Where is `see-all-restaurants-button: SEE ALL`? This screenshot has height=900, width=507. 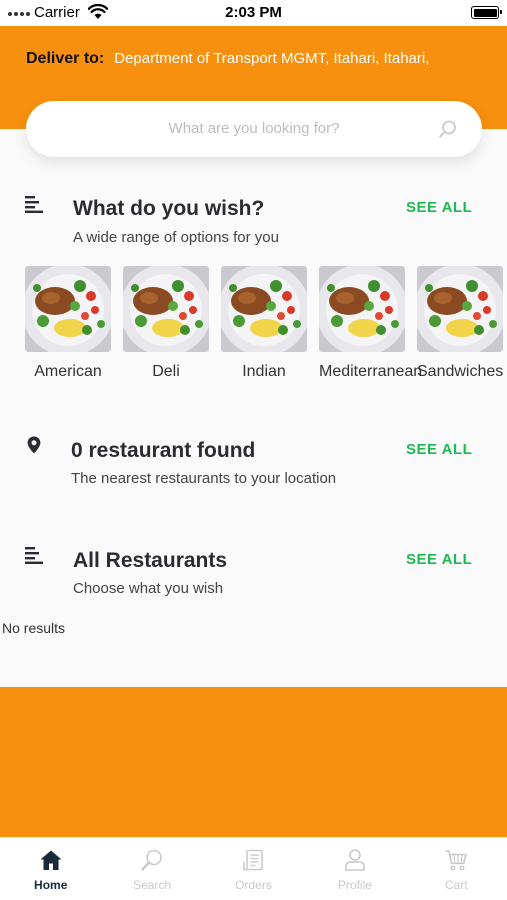
see-all-restaurants-button: SEE ALL is located at coordinates (439, 559).